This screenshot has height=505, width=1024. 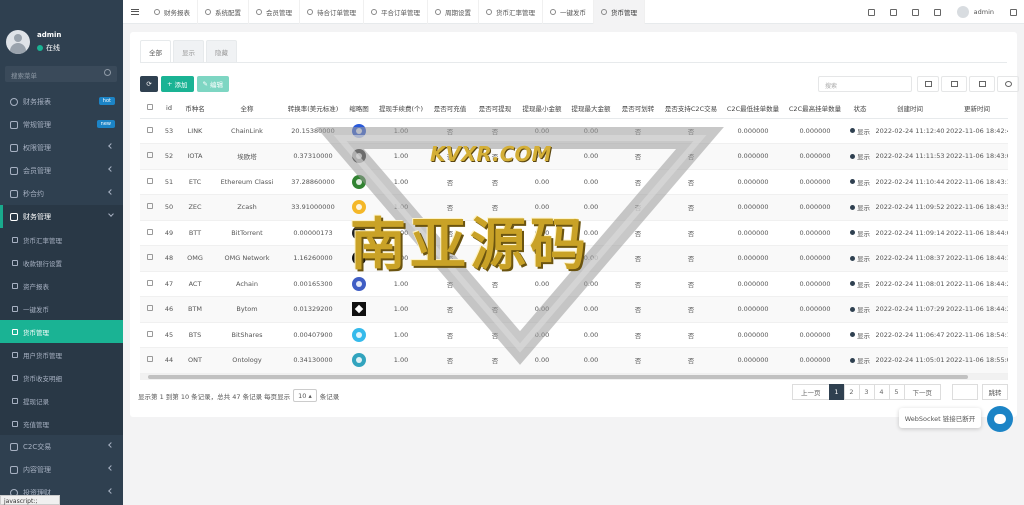 I want to click on sidebar-subitem-bank: 收款银行设置, so click(x=61, y=262).